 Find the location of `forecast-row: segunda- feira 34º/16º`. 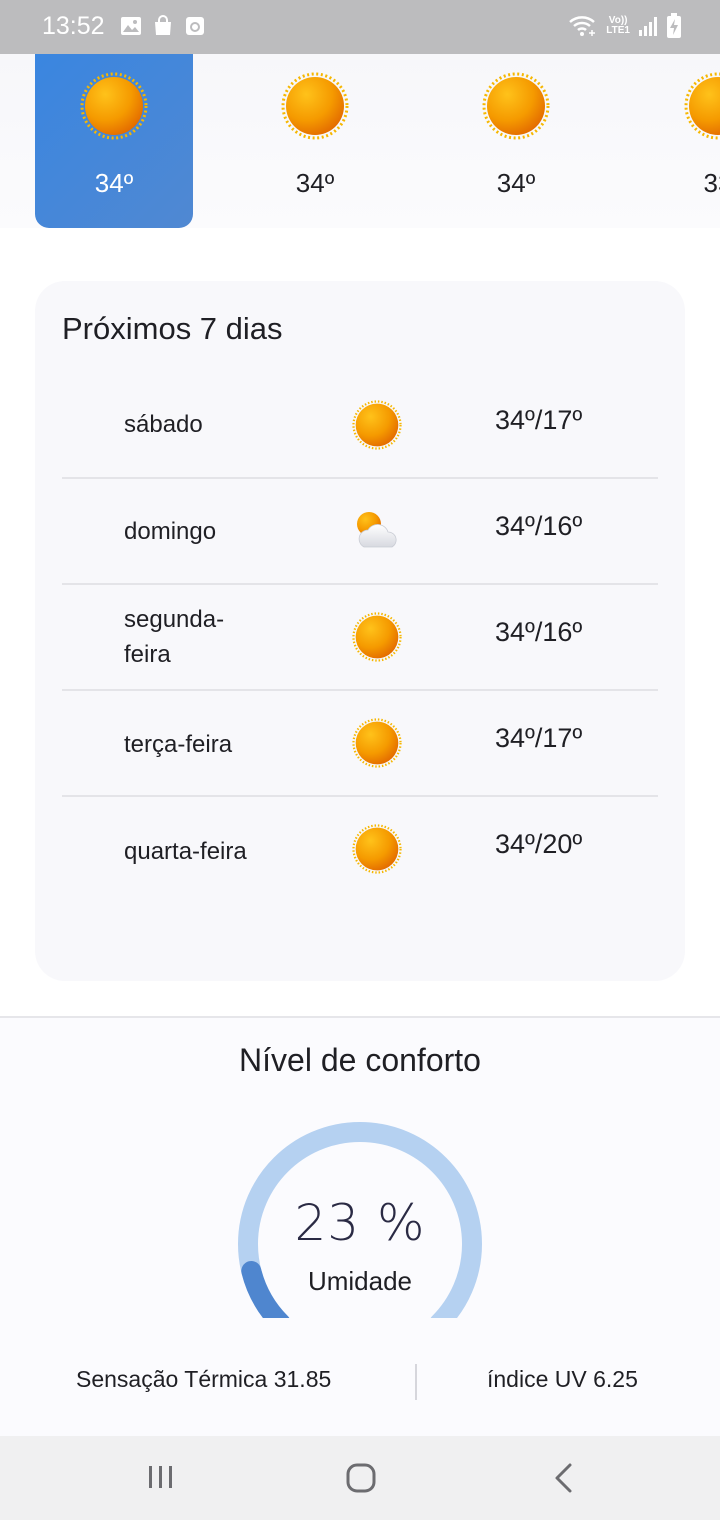

forecast-row: segunda- feira 34º/16º is located at coordinates (360, 638).